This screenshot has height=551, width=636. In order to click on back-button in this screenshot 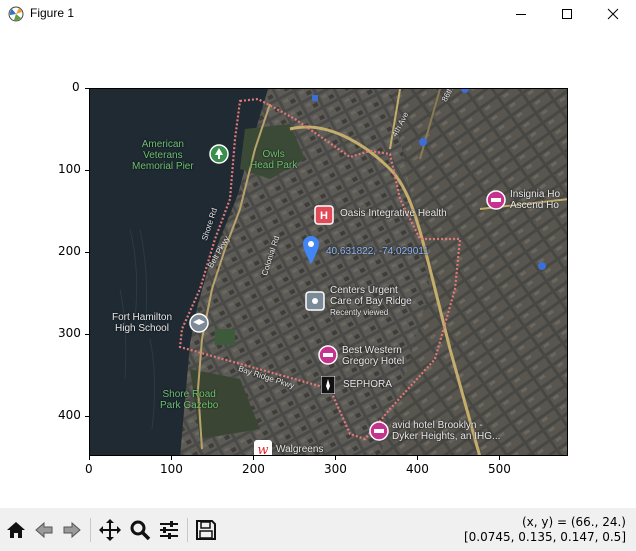, I will do `click(44, 530)`.